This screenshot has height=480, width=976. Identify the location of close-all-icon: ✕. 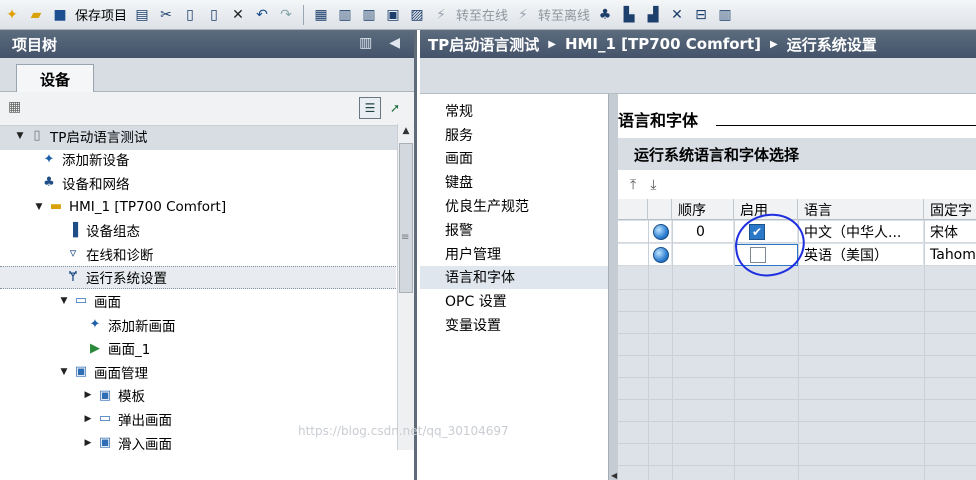
(677, 15).